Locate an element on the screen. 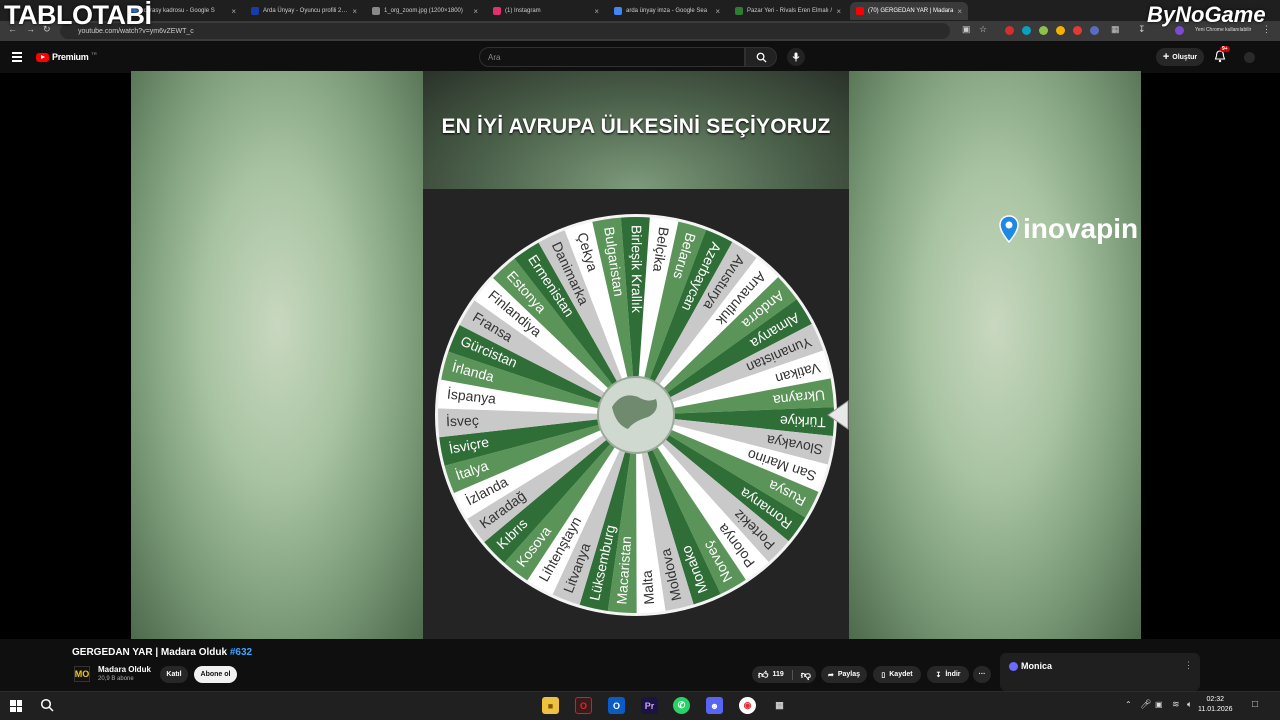 Image resolution: width=1280 pixels, height=720 pixels. channel-name: Madara Olduk is located at coordinates (124, 669).